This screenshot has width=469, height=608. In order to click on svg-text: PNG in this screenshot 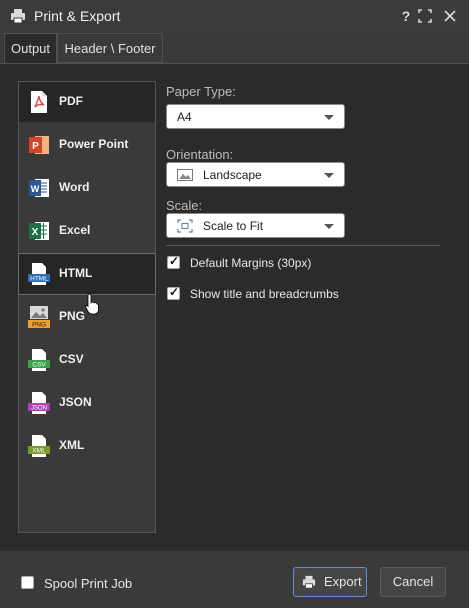, I will do `click(39, 325)`.